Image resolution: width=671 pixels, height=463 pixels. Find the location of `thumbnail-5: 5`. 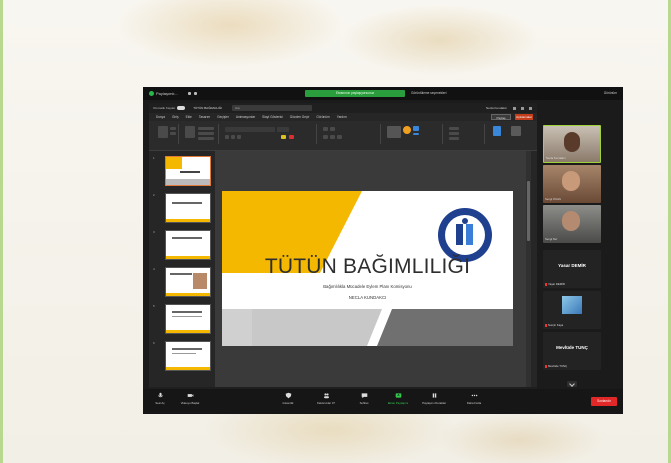

thumbnail-5: 5 is located at coordinates (183, 319).